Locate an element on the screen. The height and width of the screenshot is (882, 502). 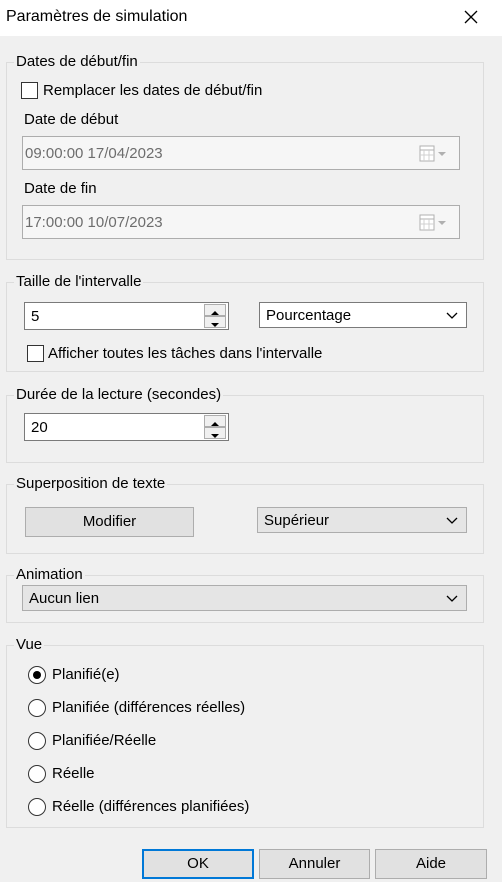
view-radio-planned is located at coordinates (37, 675).